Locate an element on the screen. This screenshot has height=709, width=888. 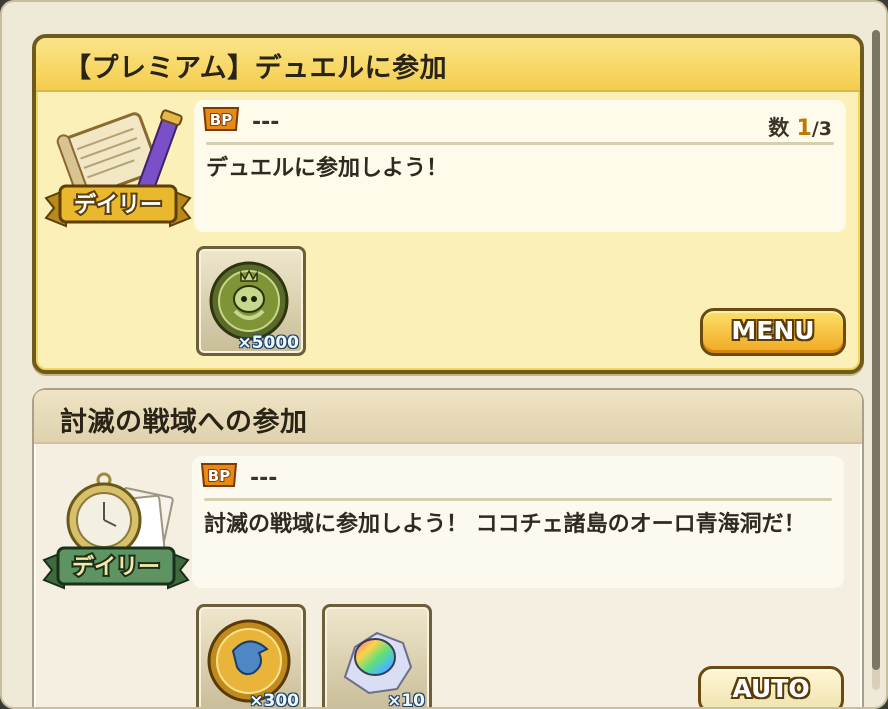
auto-button: AUTO is located at coordinates (771, 686).